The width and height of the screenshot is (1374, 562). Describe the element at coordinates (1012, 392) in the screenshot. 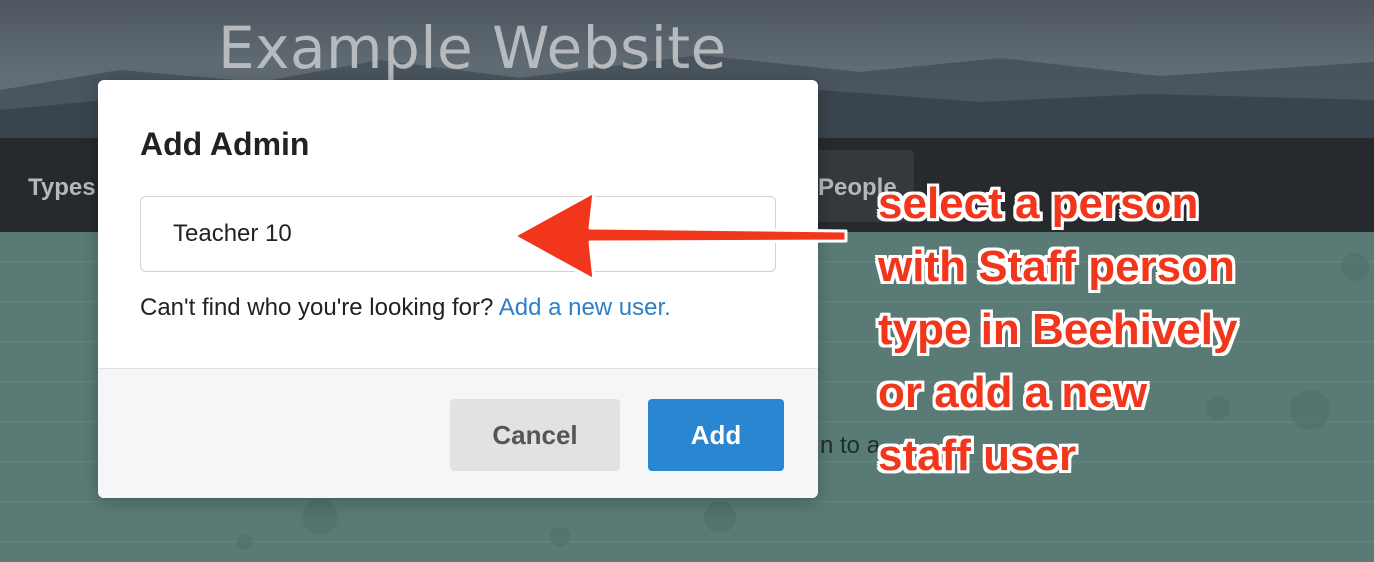

I see `annotation-line: or add a new` at that location.